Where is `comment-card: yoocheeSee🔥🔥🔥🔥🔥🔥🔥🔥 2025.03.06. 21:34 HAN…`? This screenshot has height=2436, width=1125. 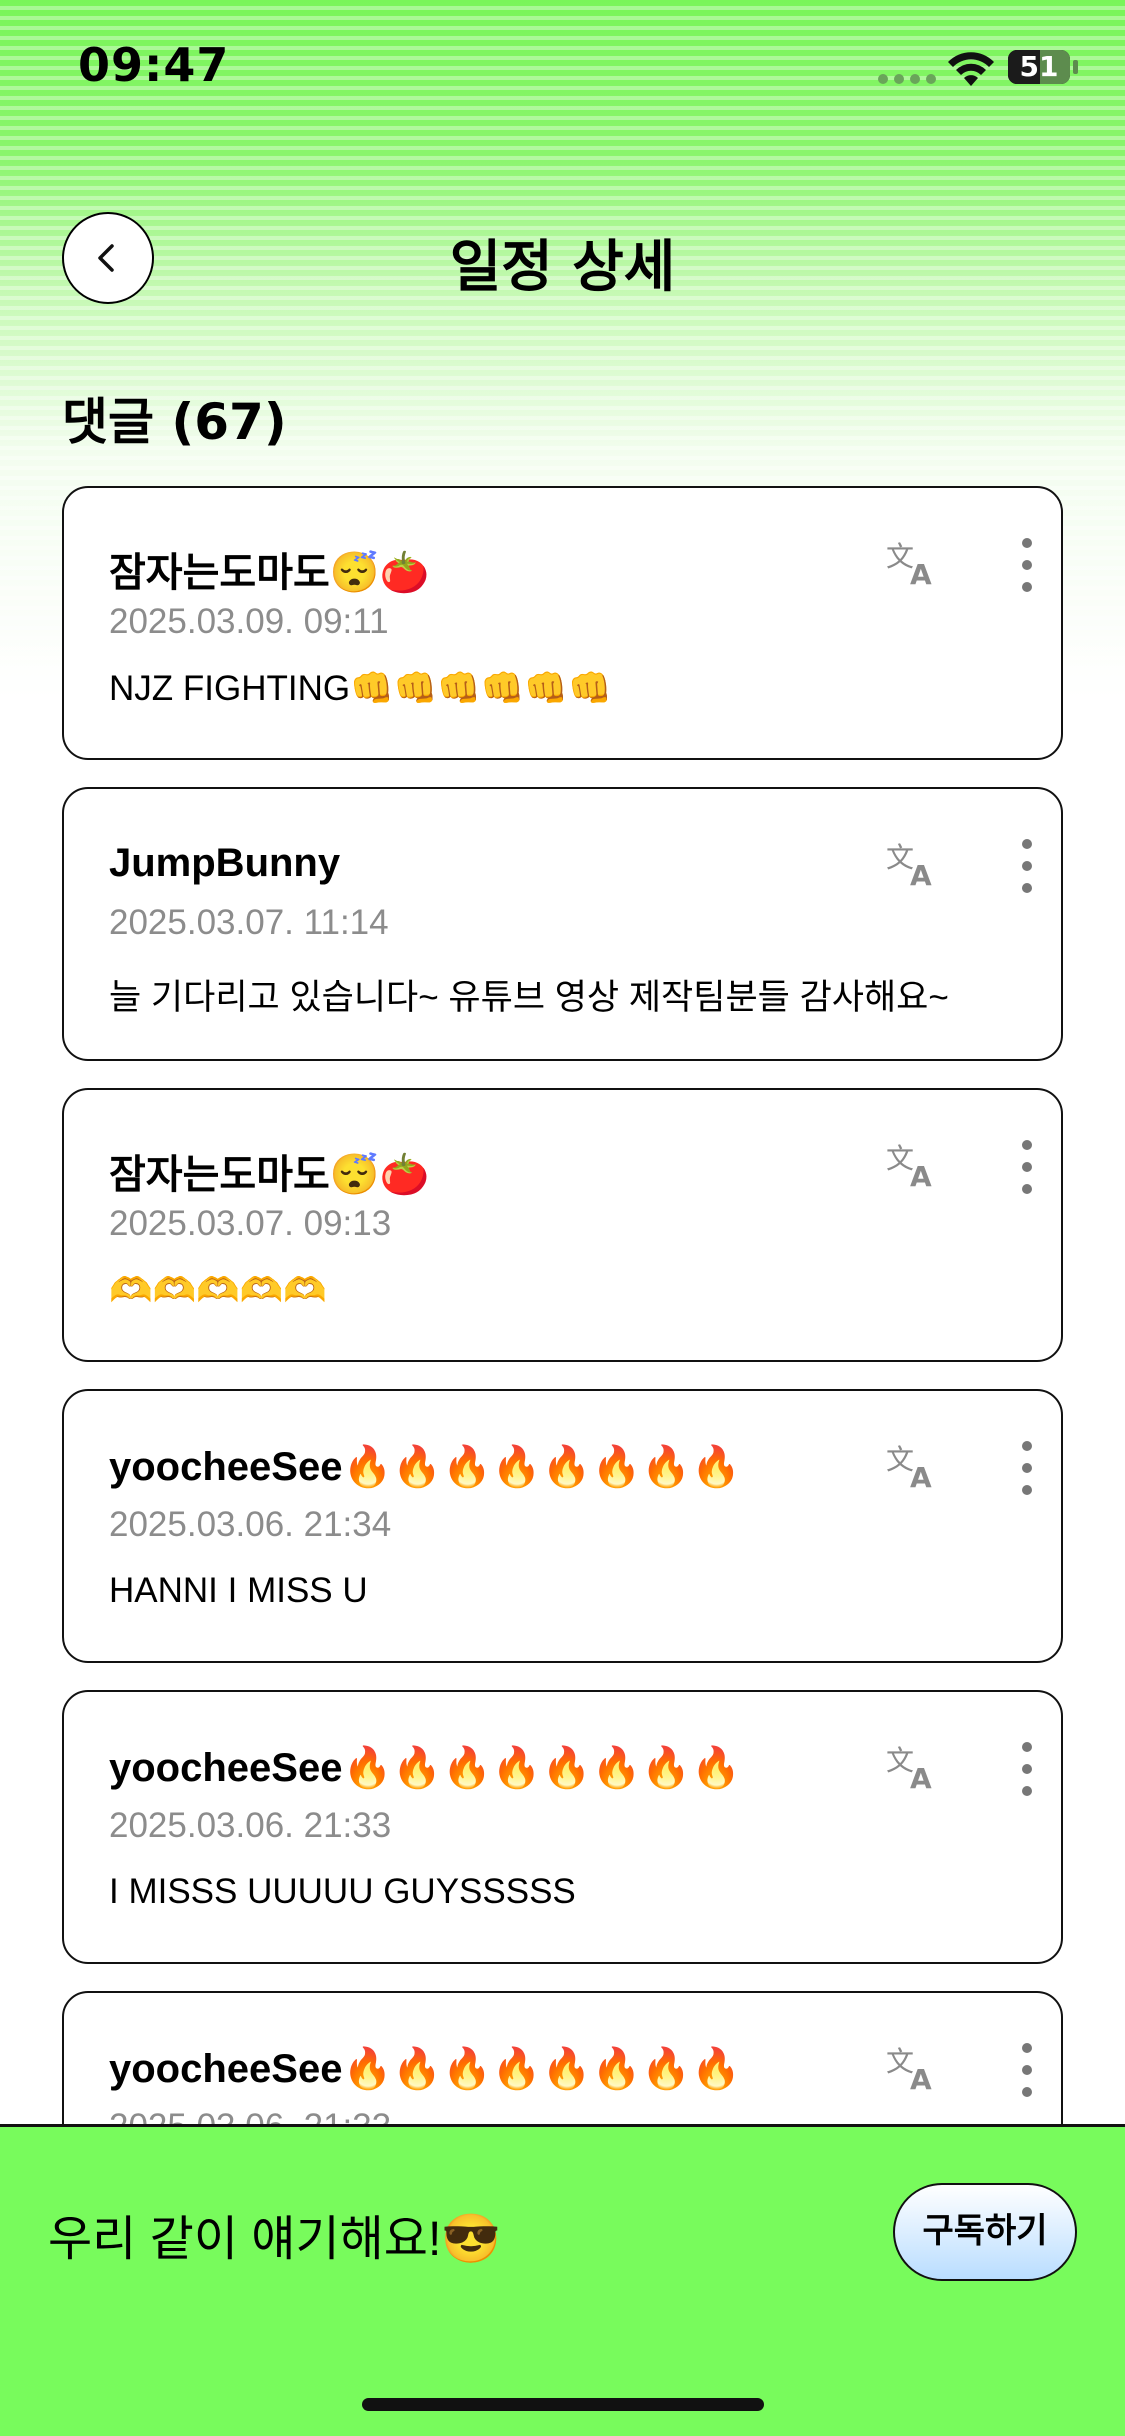 comment-card: yoocheeSee🔥🔥🔥🔥🔥🔥🔥🔥 2025.03.06. 21:34 HAN… is located at coordinates (562, 1526).